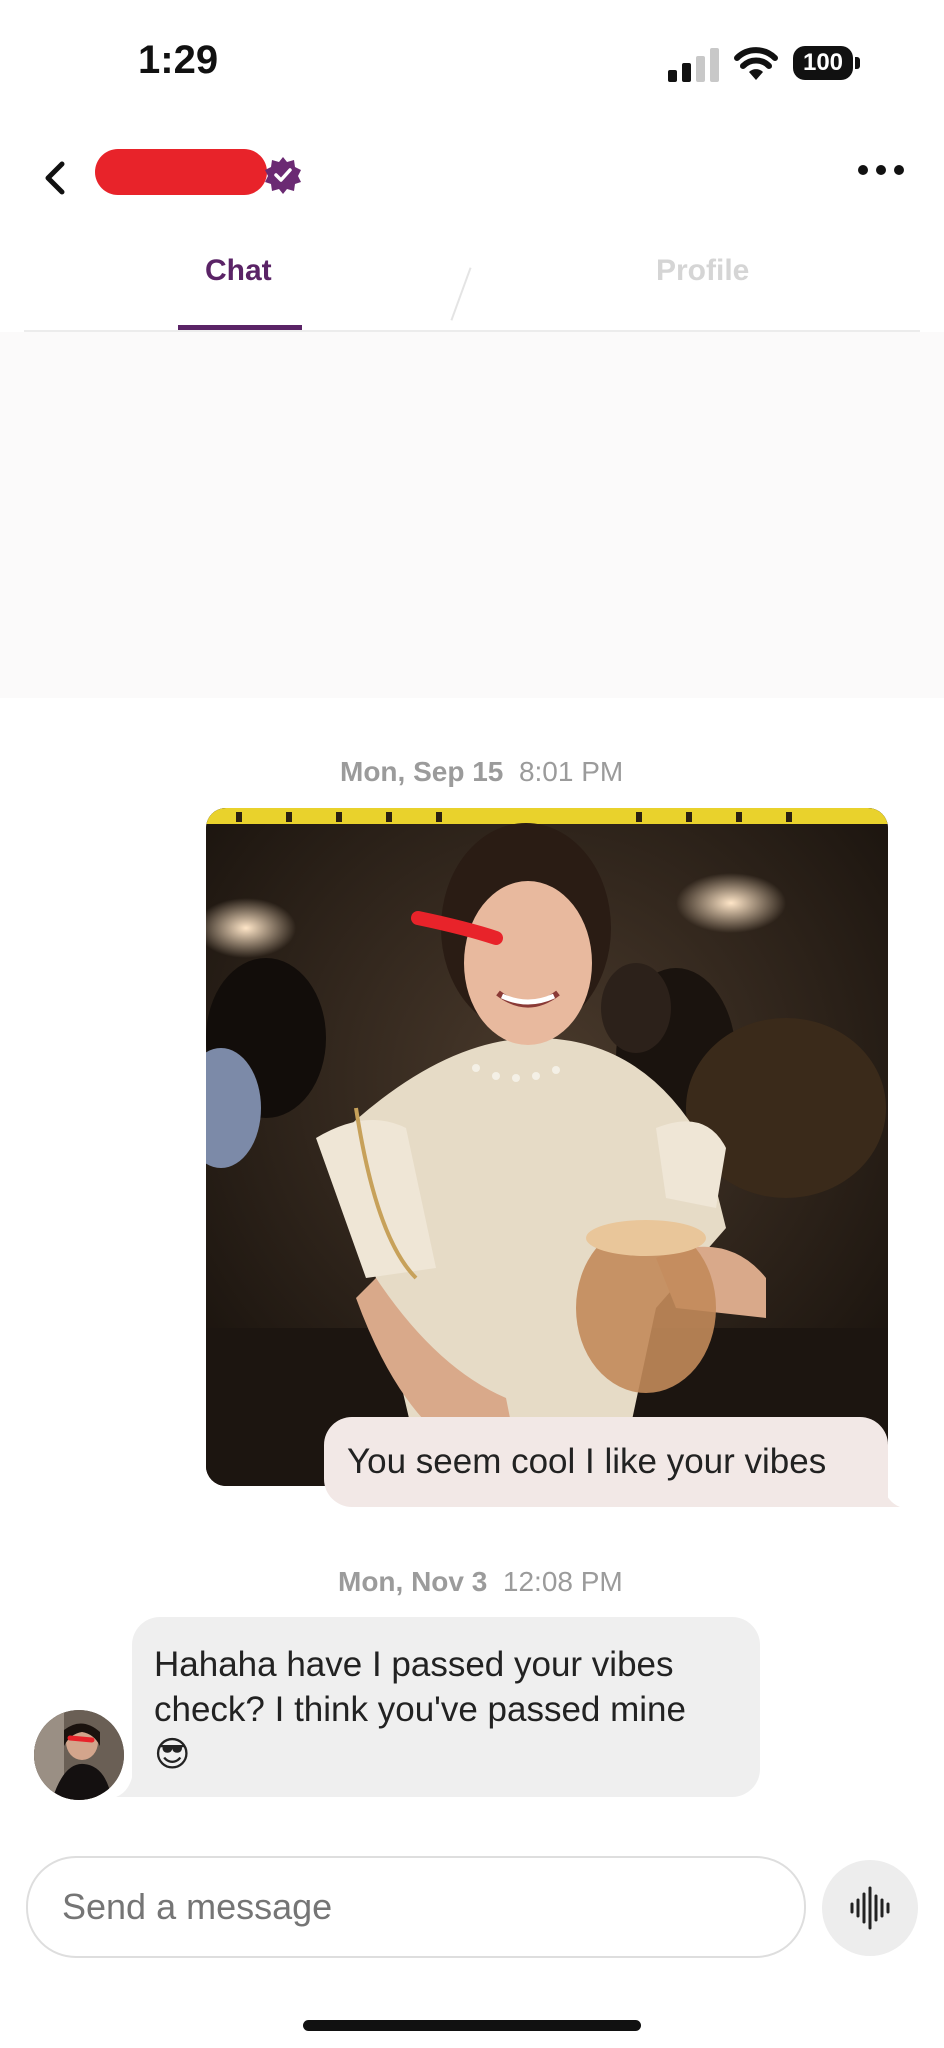 Image resolution: width=944 pixels, height=2048 pixels. Describe the element at coordinates (172, 1754) in the screenshot. I see `sunglasses-emoji: 😎` at that location.